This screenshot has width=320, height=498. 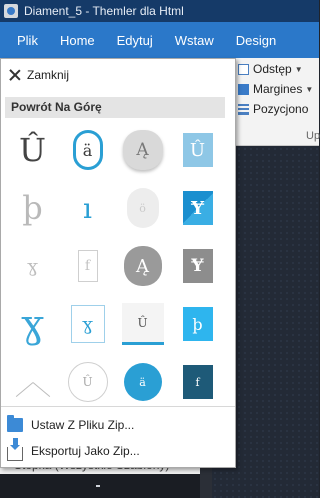 I want to click on style-option: ı, so click(x=87, y=208).